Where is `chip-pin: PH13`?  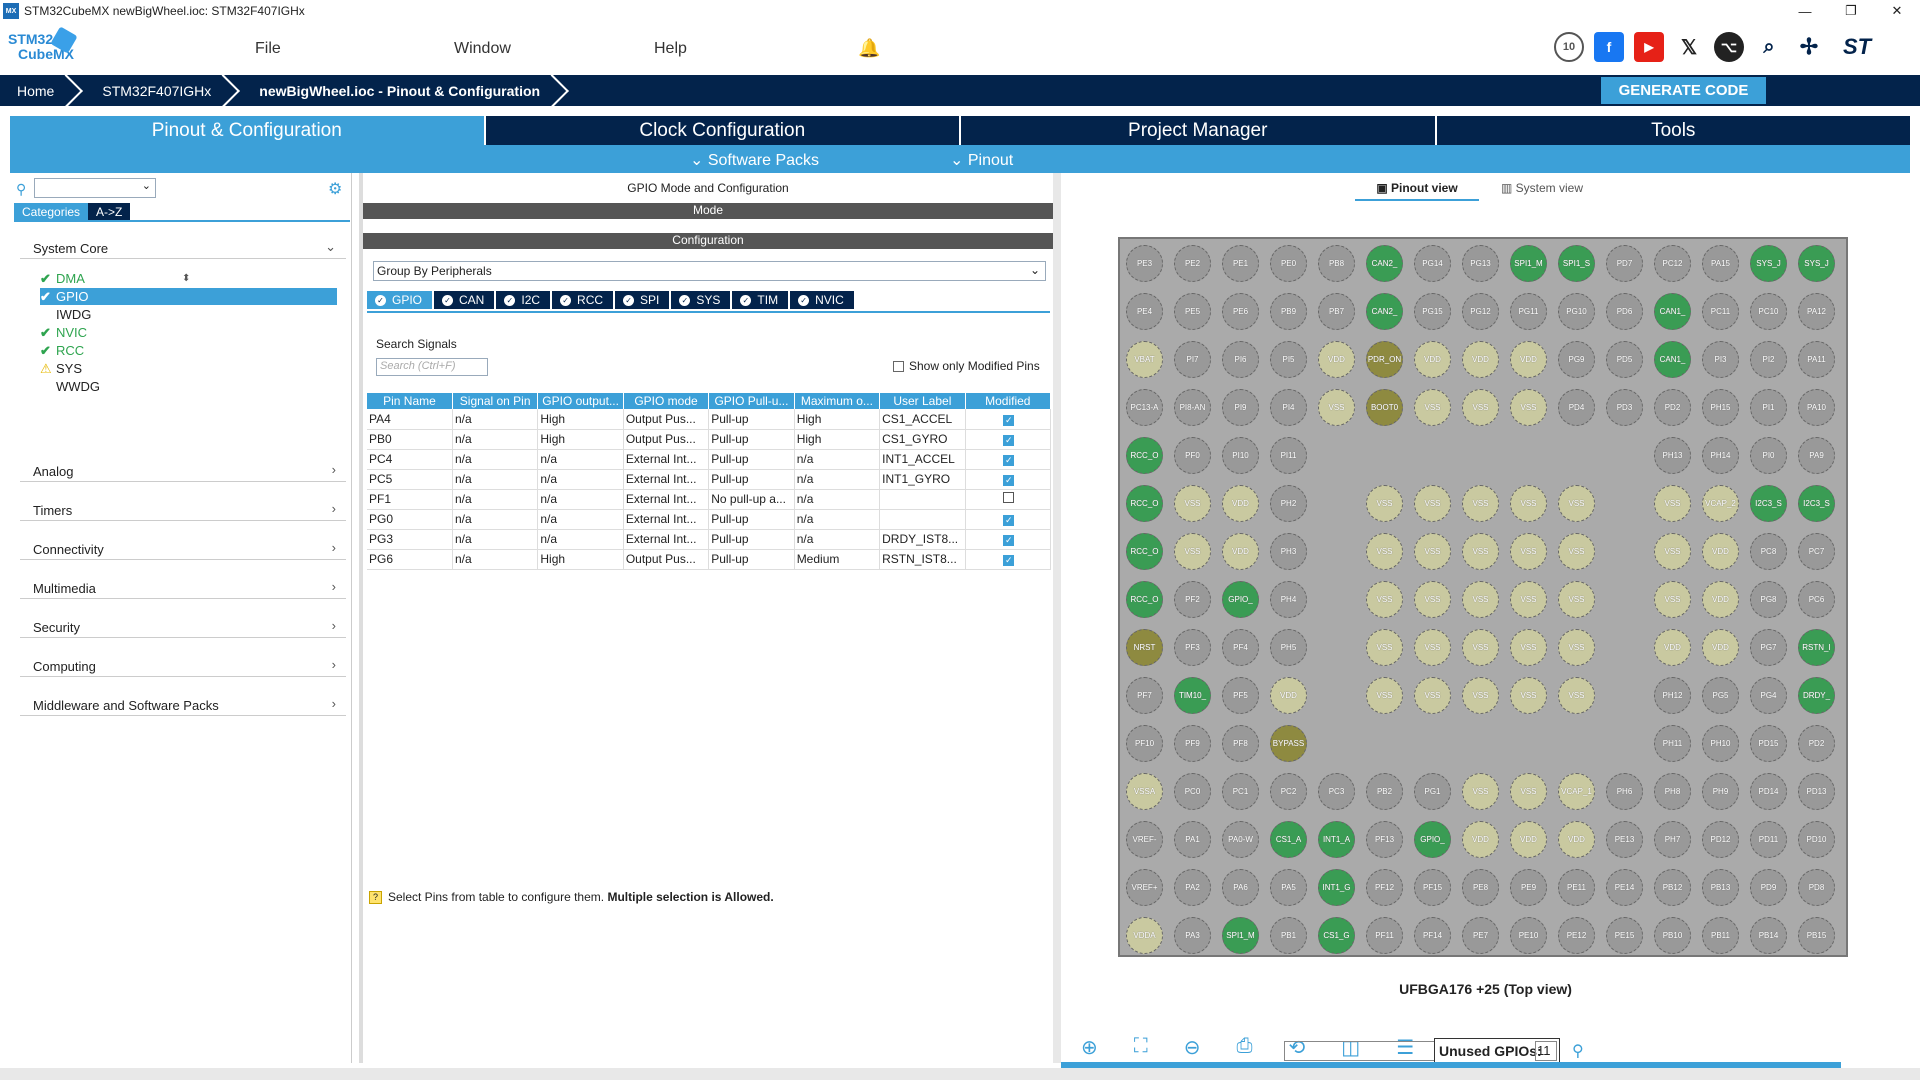 chip-pin: PH13 is located at coordinates (1672, 455).